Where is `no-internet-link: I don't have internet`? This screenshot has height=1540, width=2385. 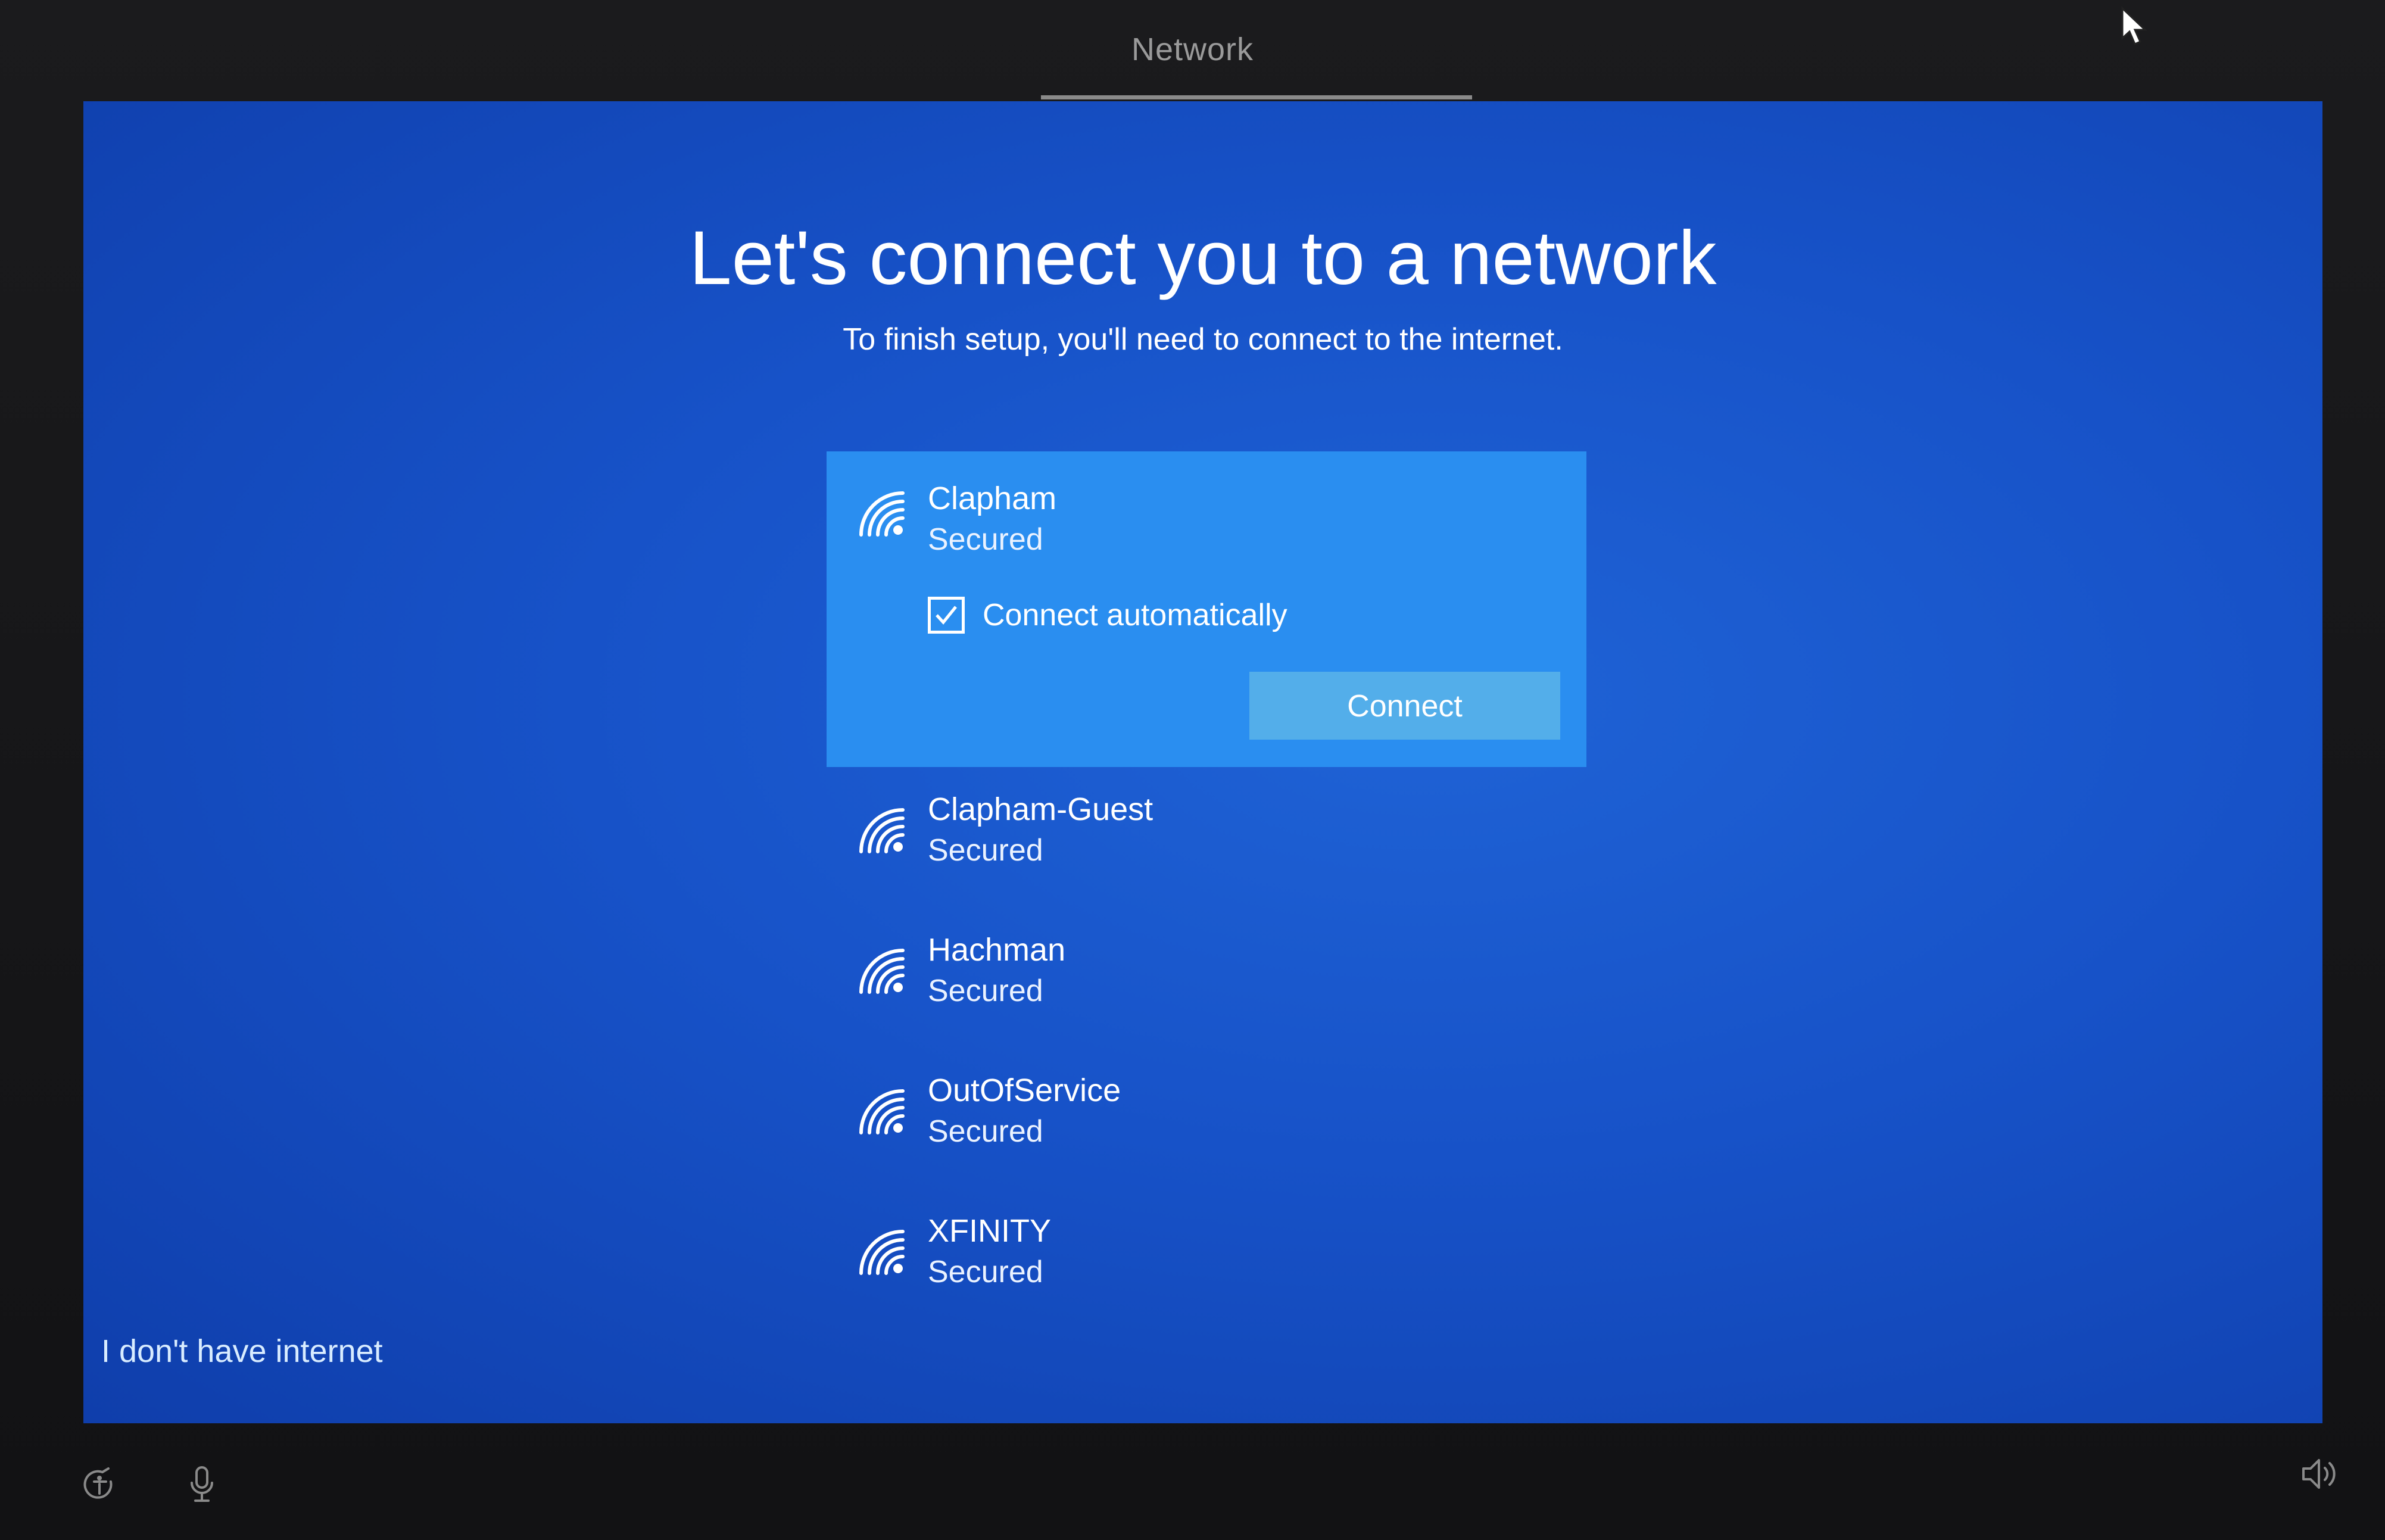 no-internet-link: I don't have internet is located at coordinates (242, 1351).